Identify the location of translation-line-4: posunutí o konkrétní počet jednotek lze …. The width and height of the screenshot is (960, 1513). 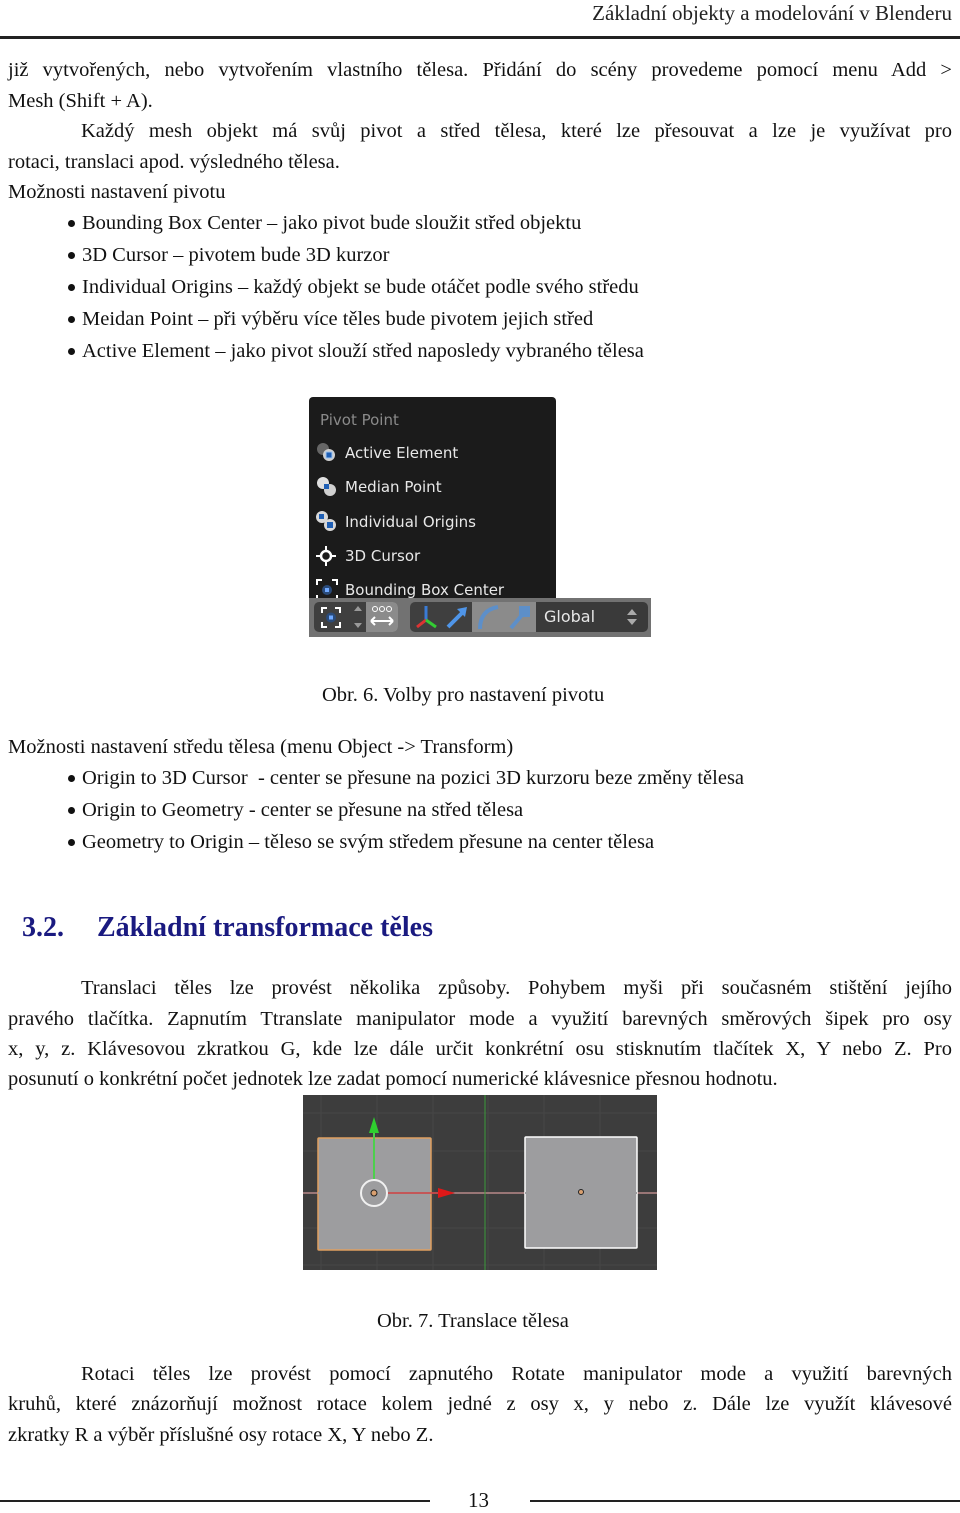
(393, 1079).